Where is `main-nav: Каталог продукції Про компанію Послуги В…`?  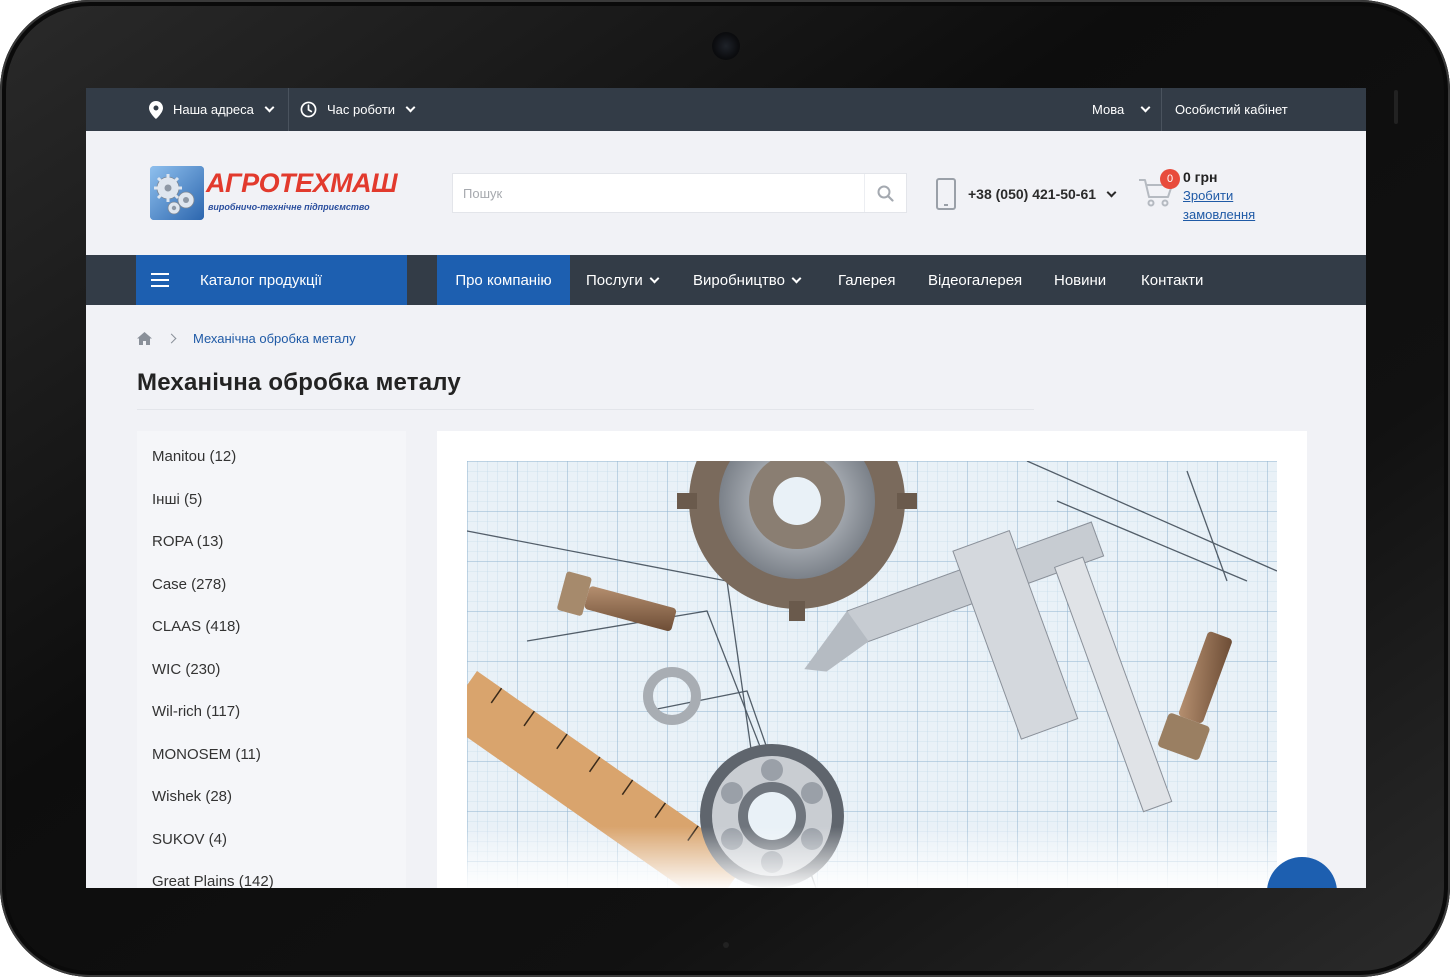 main-nav: Каталог продукції Про компанію Послуги В… is located at coordinates (726, 280).